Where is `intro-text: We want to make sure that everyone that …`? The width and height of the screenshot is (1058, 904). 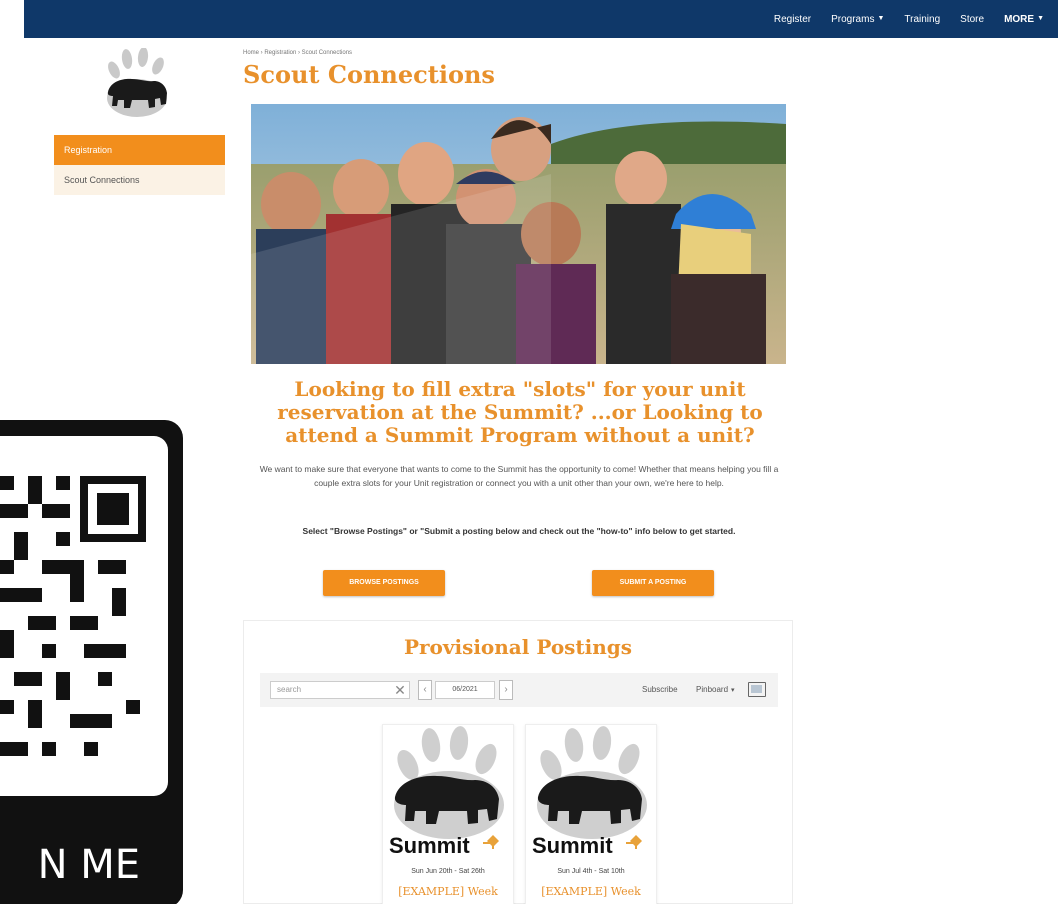 intro-text: We want to make sure that everyone that … is located at coordinates (519, 476).